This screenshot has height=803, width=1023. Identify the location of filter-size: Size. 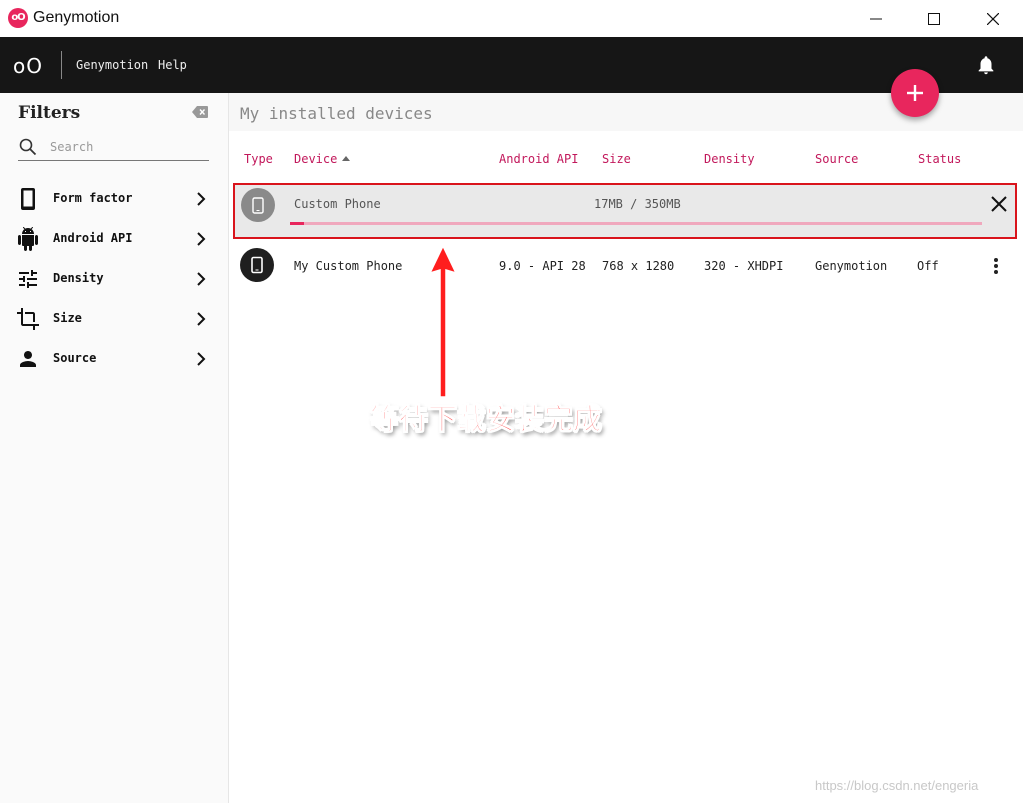
(114, 319).